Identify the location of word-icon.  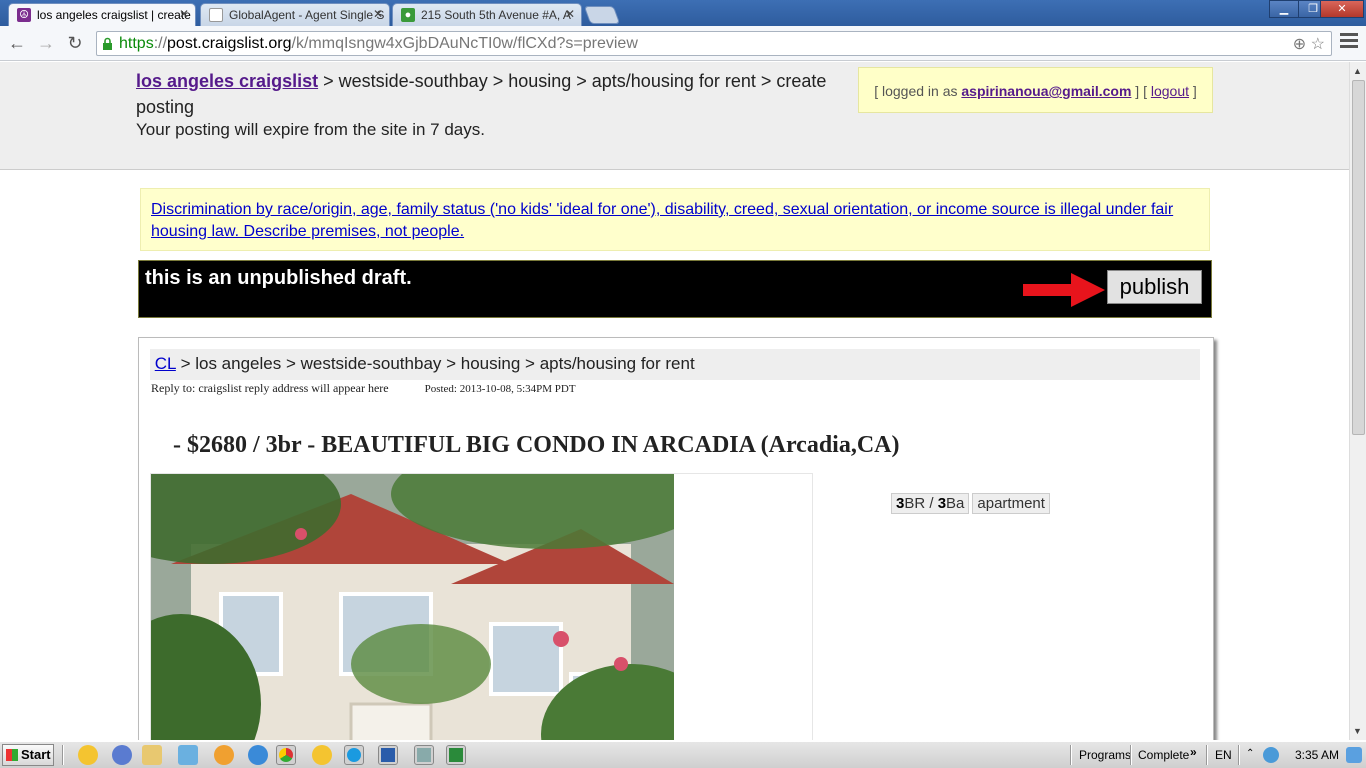
(388, 755).